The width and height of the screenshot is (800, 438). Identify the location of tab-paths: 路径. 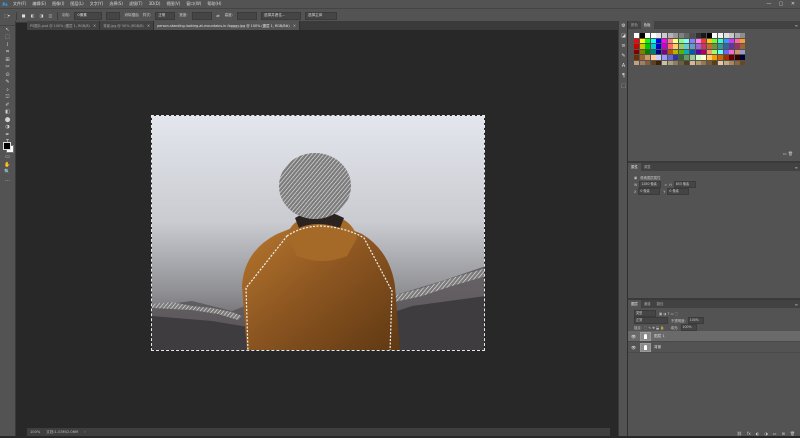
(660, 304).